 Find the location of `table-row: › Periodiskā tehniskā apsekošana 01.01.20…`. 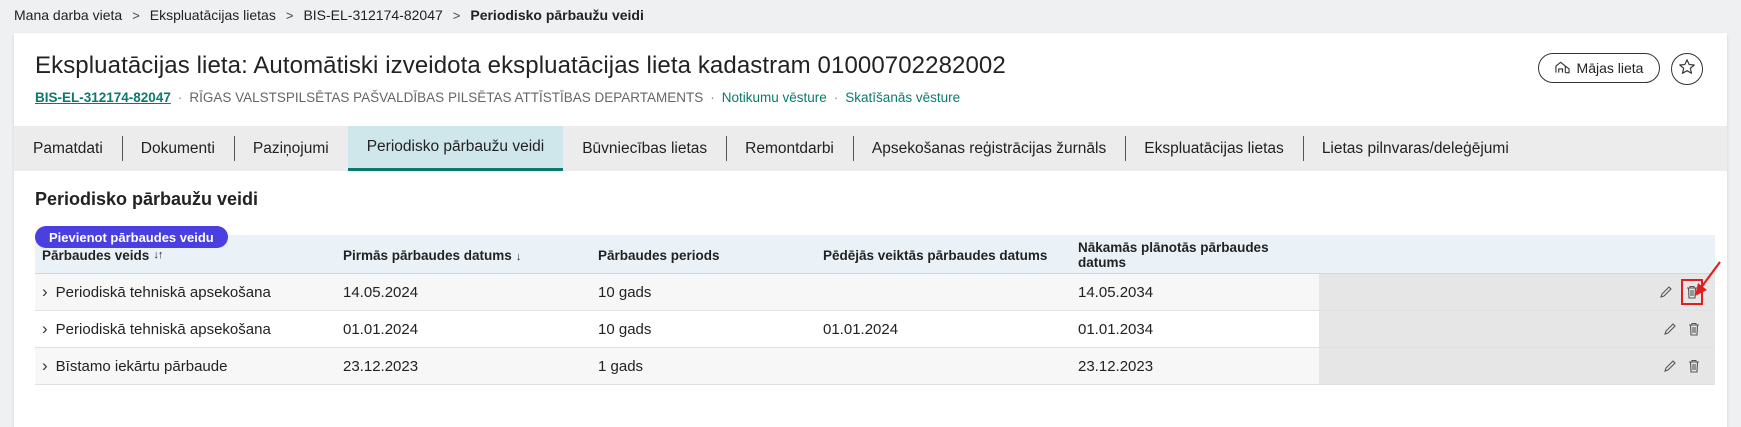

table-row: › Periodiskā tehniskā apsekošana 01.01.20… is located at coordinates (875, 329).